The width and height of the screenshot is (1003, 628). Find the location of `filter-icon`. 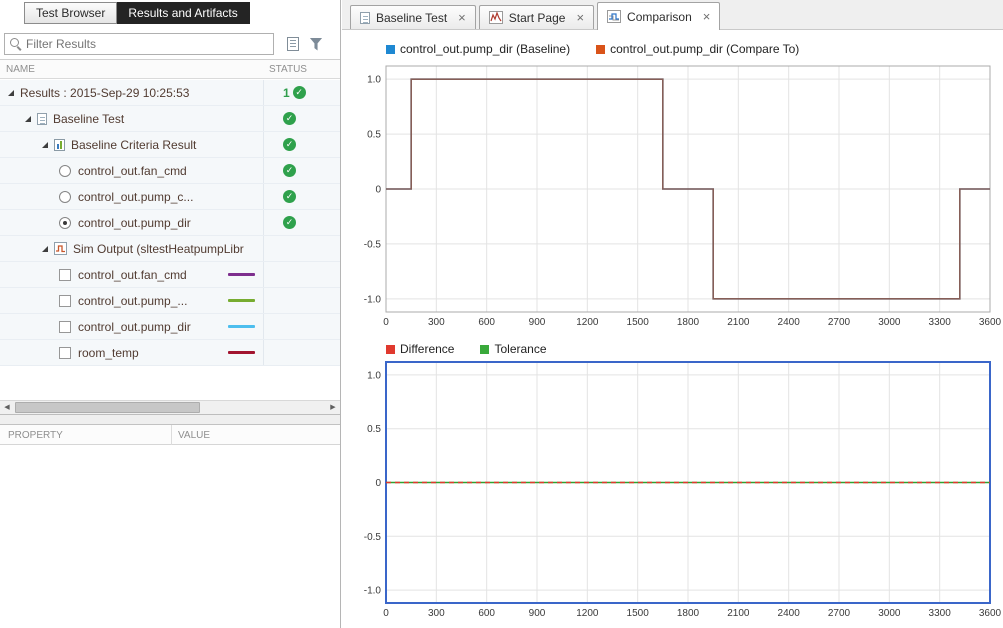

filter-icon is located at coordinates (316, 44).